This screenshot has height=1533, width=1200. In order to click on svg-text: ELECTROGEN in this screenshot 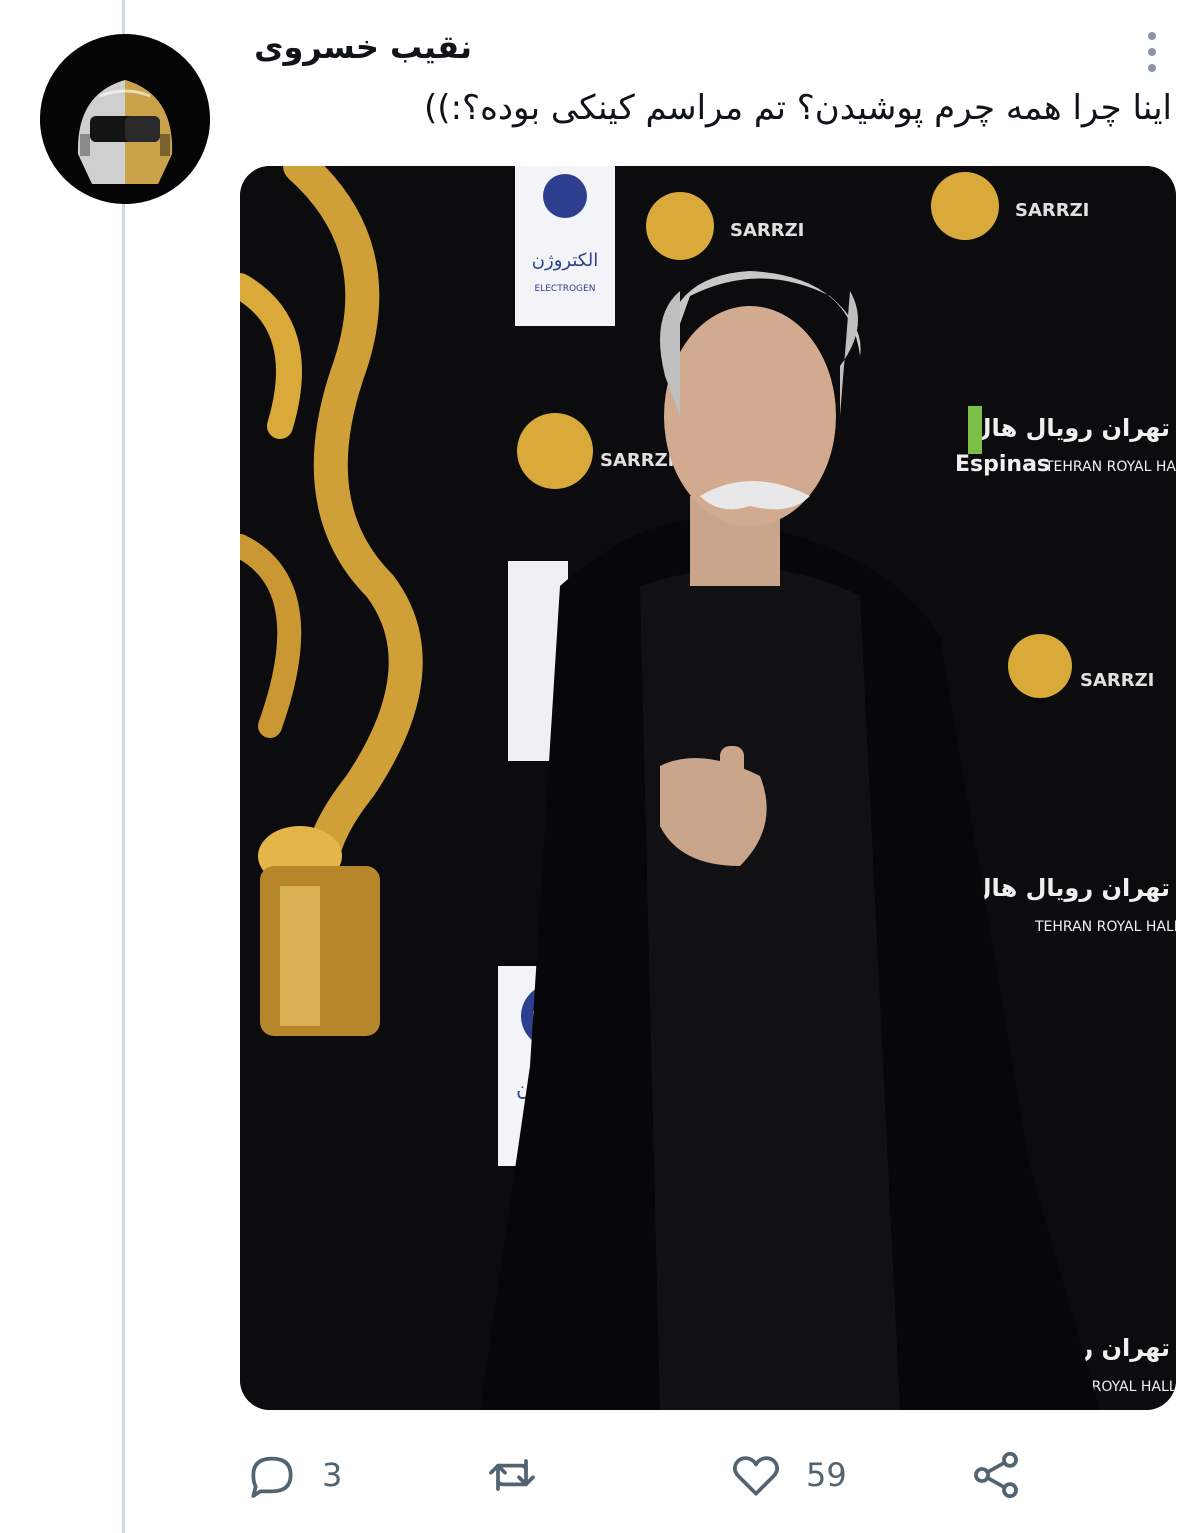, I will do `click(565, 289)`.